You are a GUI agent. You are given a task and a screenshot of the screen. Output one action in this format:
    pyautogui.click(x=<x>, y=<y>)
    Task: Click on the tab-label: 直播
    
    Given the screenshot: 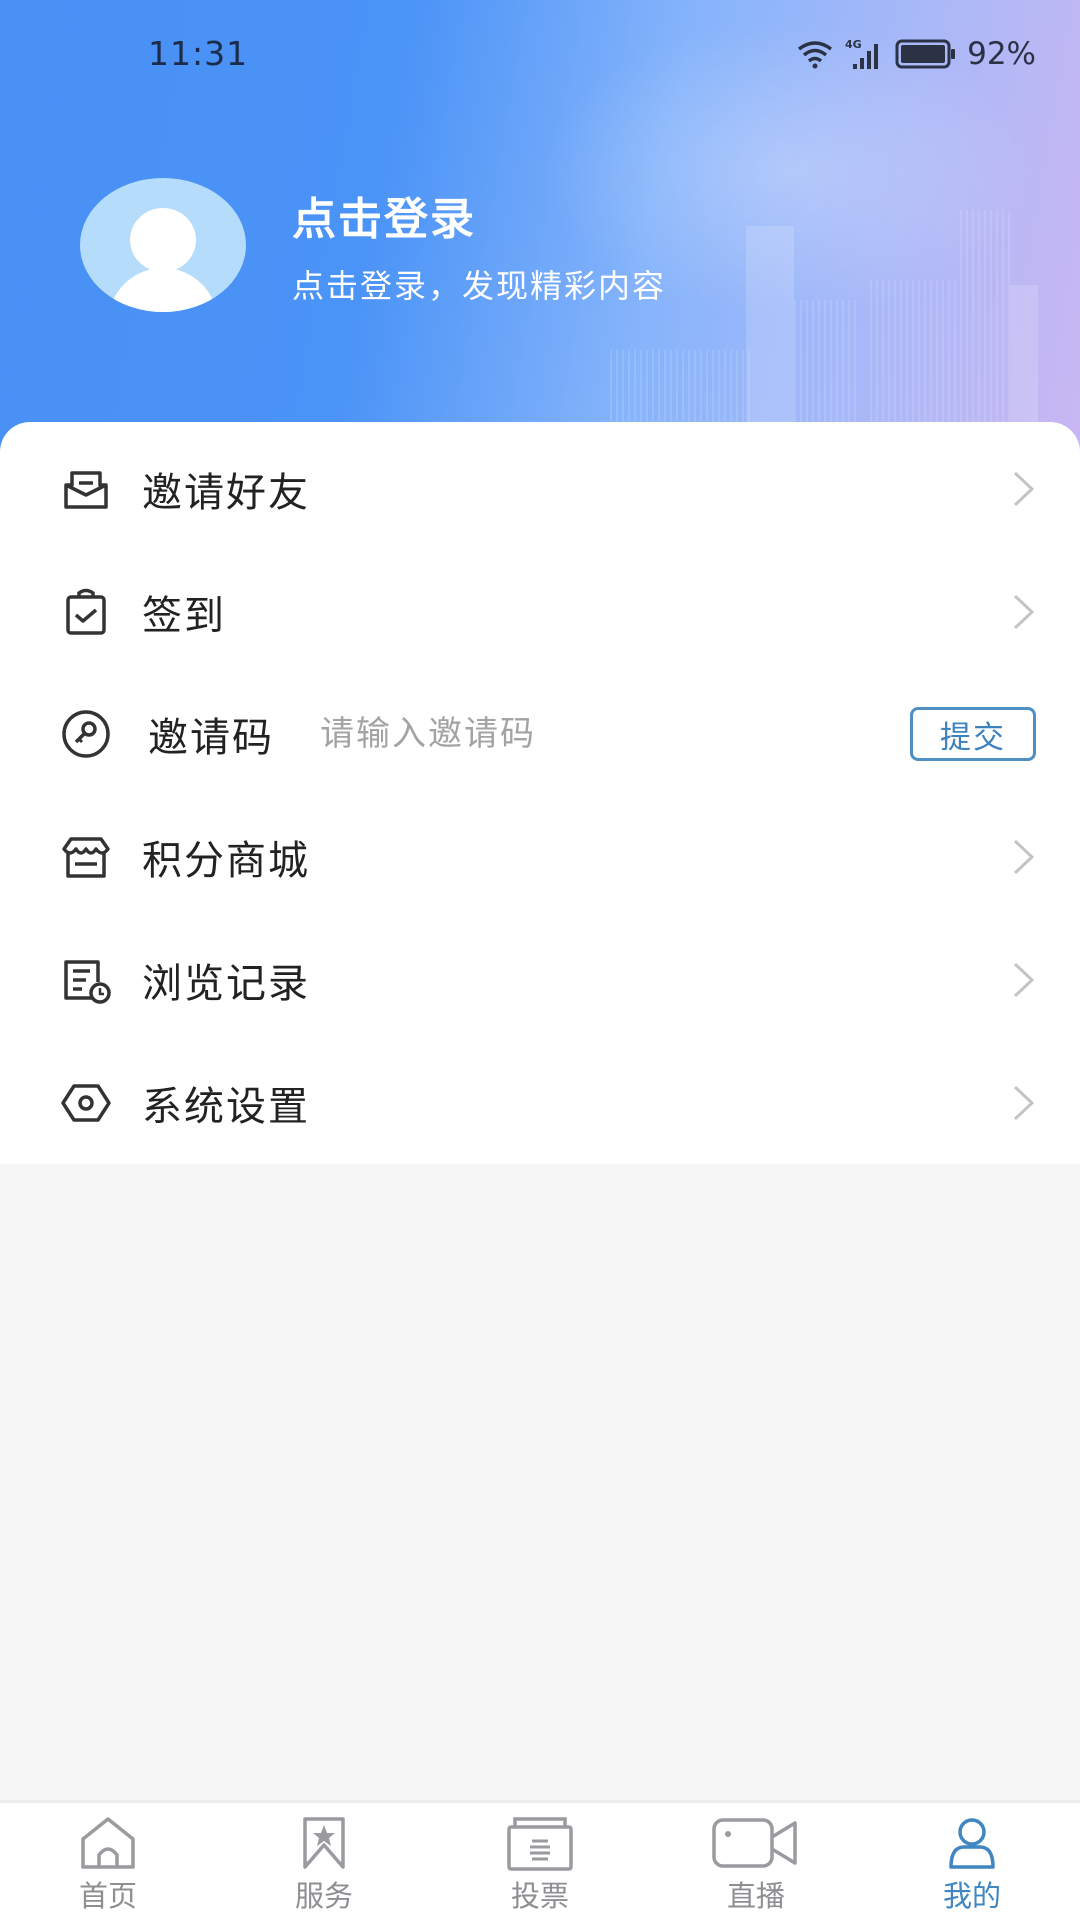 What is the action you would take?
    pyautogui.click(x=755, y=1896)
    